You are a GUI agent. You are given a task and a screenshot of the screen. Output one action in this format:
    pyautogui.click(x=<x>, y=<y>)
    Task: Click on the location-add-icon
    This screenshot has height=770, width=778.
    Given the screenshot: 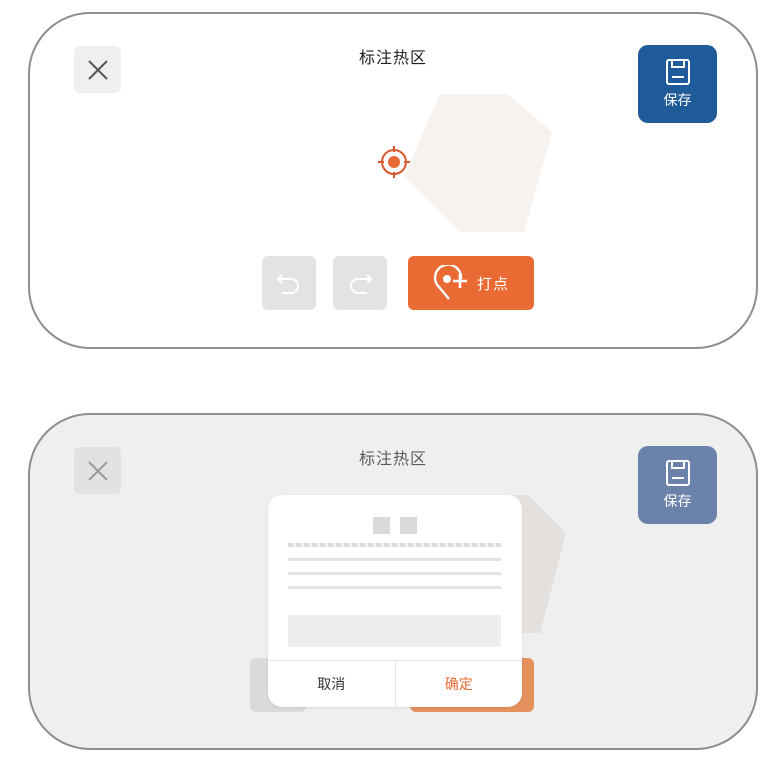 What is the action you would take?
    pyautogui.click(x=450, y=282)
    